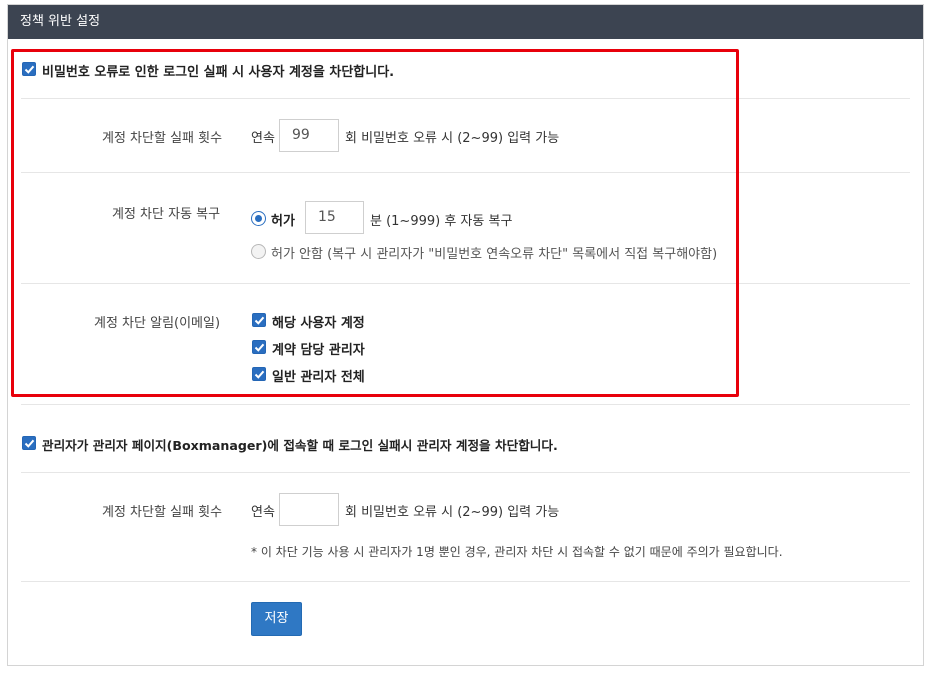 This screenshot has height=673, width=933. What do you see at coordinates (263, 512) in the screenshot?
I see `admin-fail-count-prefix: 연속` at bounding box center [263, 512].